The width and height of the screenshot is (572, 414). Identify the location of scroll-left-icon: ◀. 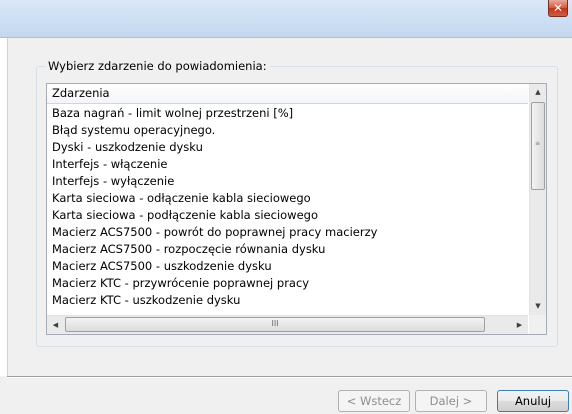
(55, 325).